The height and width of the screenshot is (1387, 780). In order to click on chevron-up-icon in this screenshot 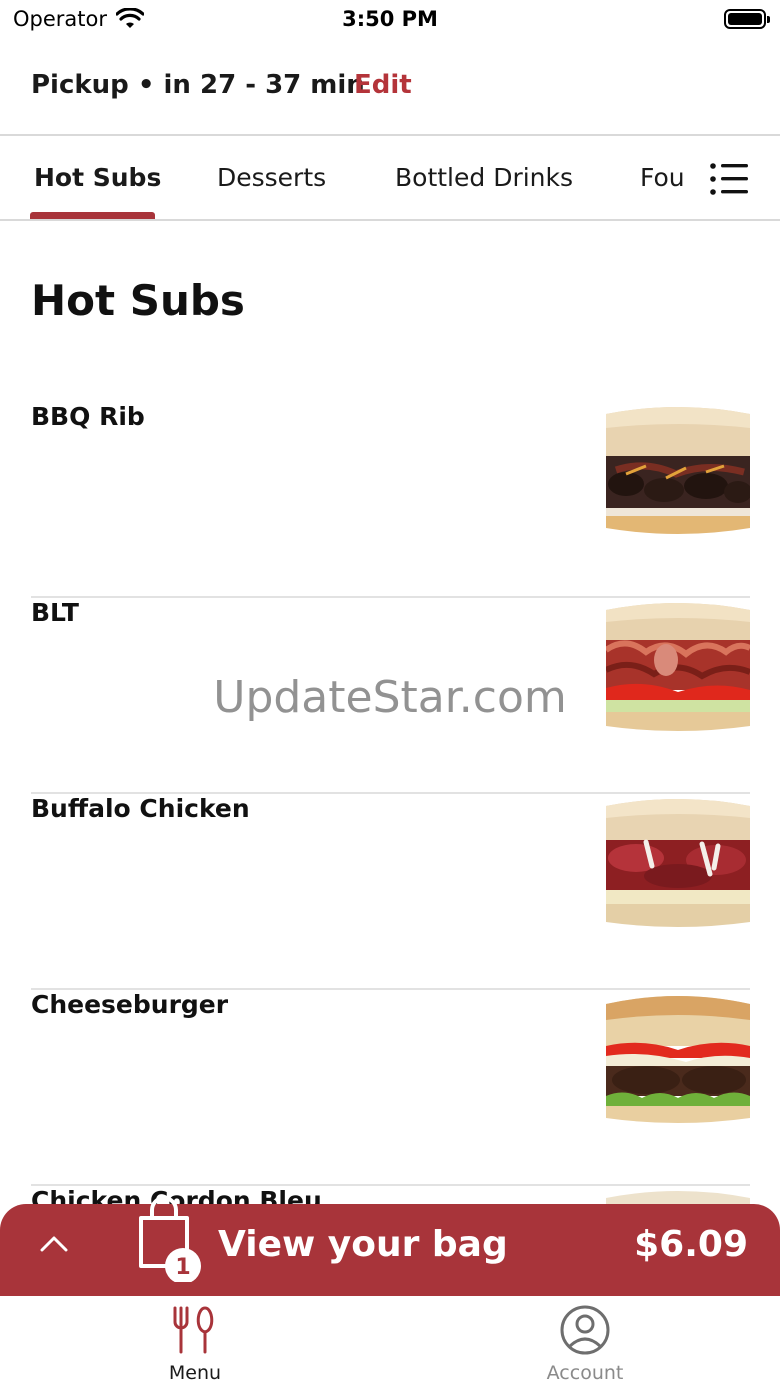, I will do `click(54, 1244)`.